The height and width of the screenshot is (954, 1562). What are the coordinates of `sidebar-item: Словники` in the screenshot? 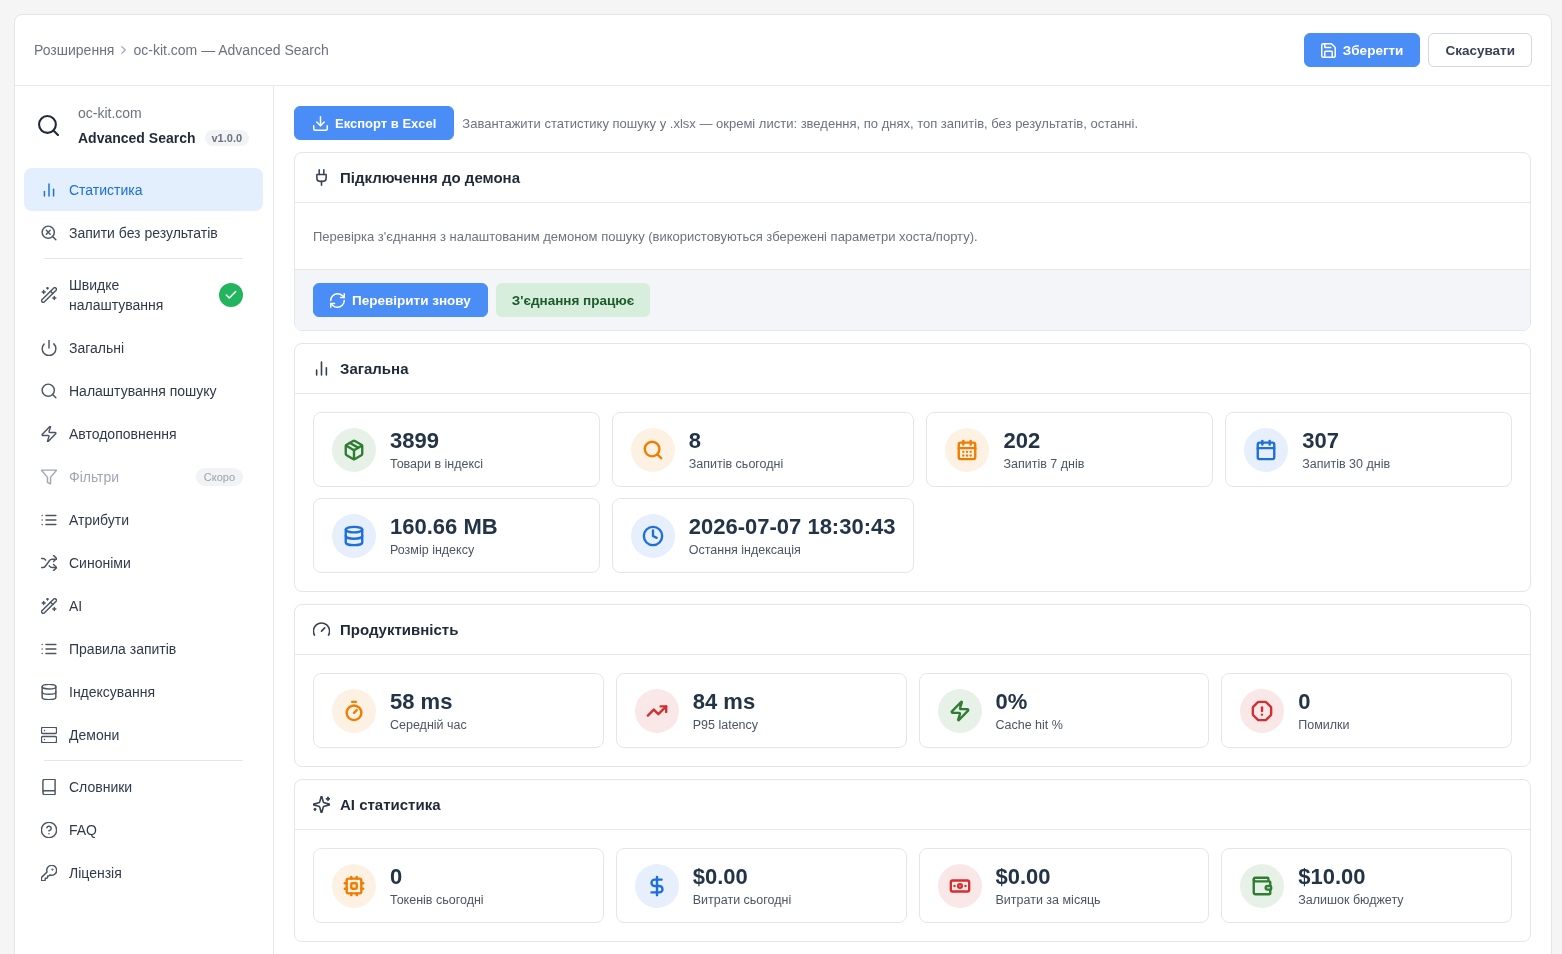 It's located at (143, 786).